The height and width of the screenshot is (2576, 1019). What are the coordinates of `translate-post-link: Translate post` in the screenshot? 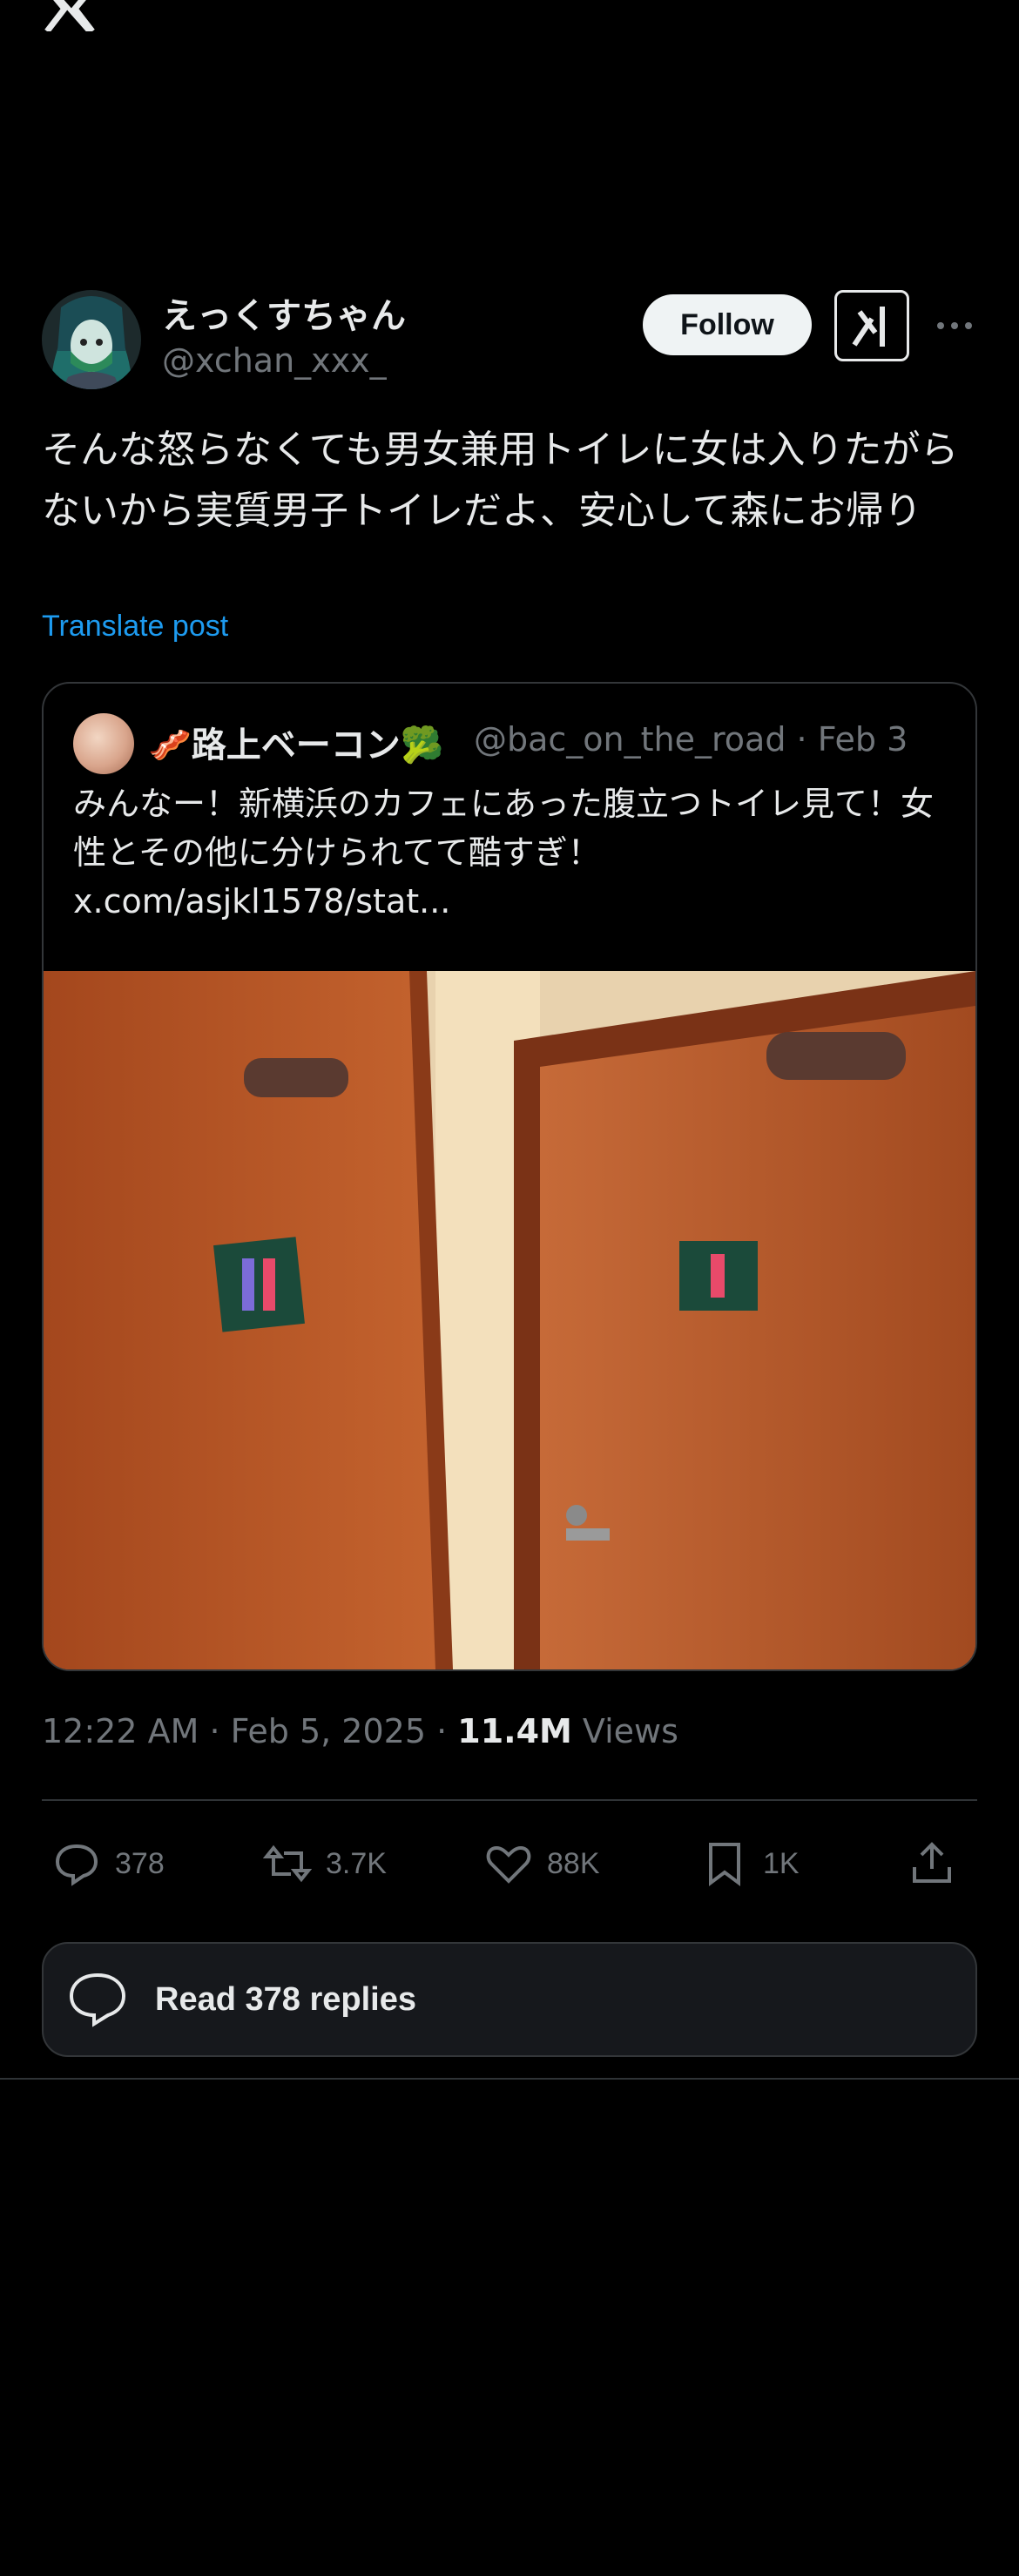 It's located at (135, 627).